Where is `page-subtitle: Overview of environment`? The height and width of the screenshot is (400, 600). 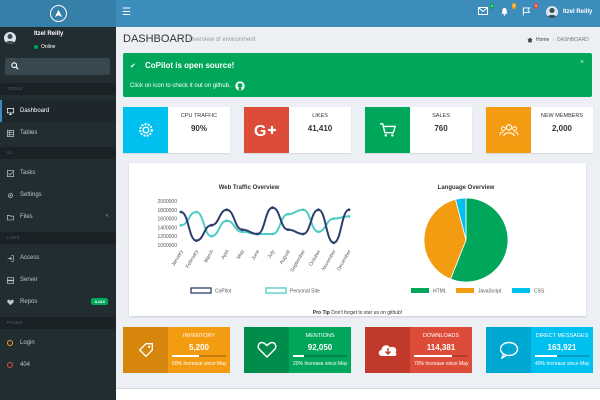
page-subtitle: Overview of environment is located at coordinates (222, 40).